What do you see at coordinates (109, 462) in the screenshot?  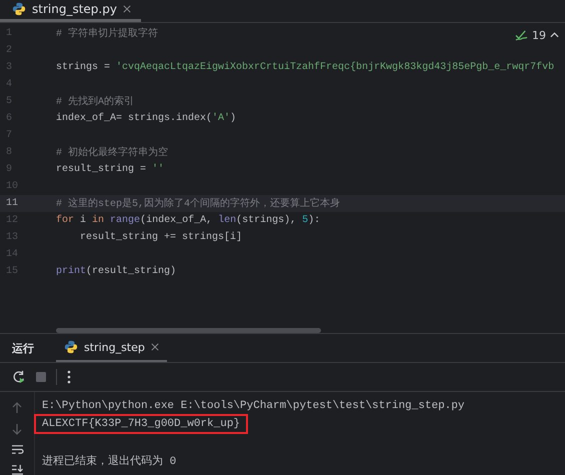 I see `console-output-line: 进程已结束，退出代码为 0` at bounding box center [109, 462].